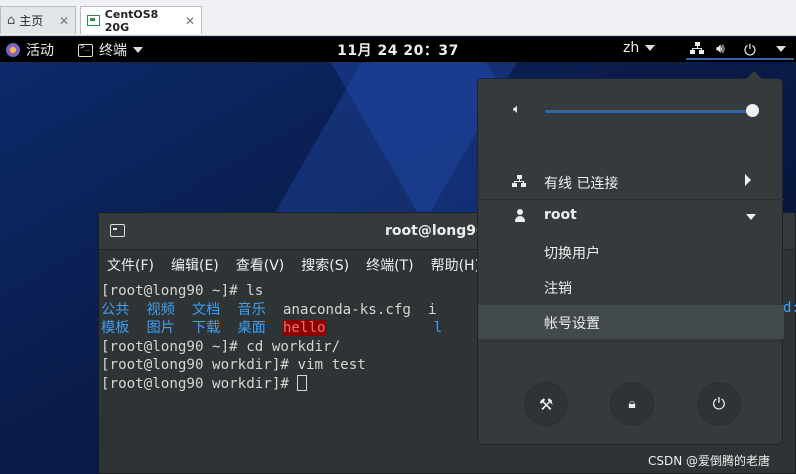 The width and height of the screenshot is (796, 474). What do you see at coordinates (631, 252) in the screenshot?
I see `switch-user-item: 切换用户` at bounding box center [631, 252].